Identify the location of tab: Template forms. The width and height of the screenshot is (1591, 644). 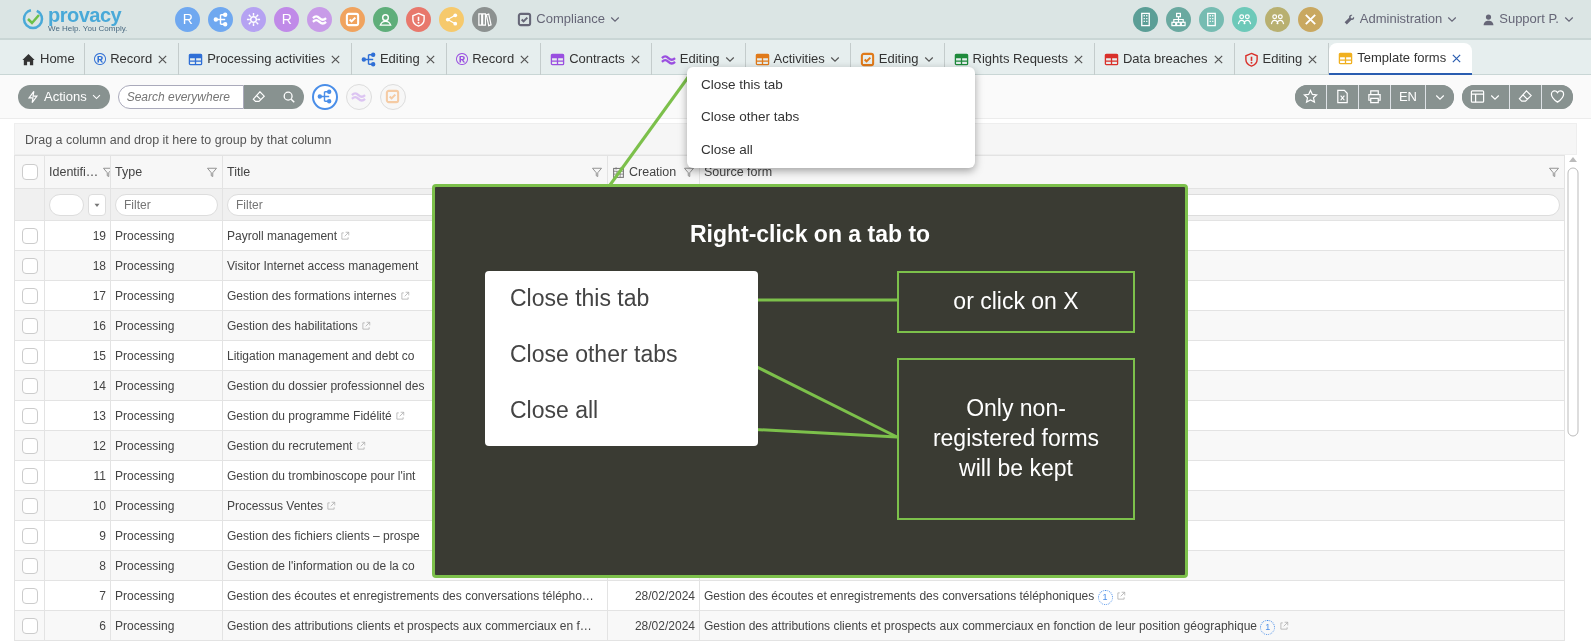
(1401, 59).